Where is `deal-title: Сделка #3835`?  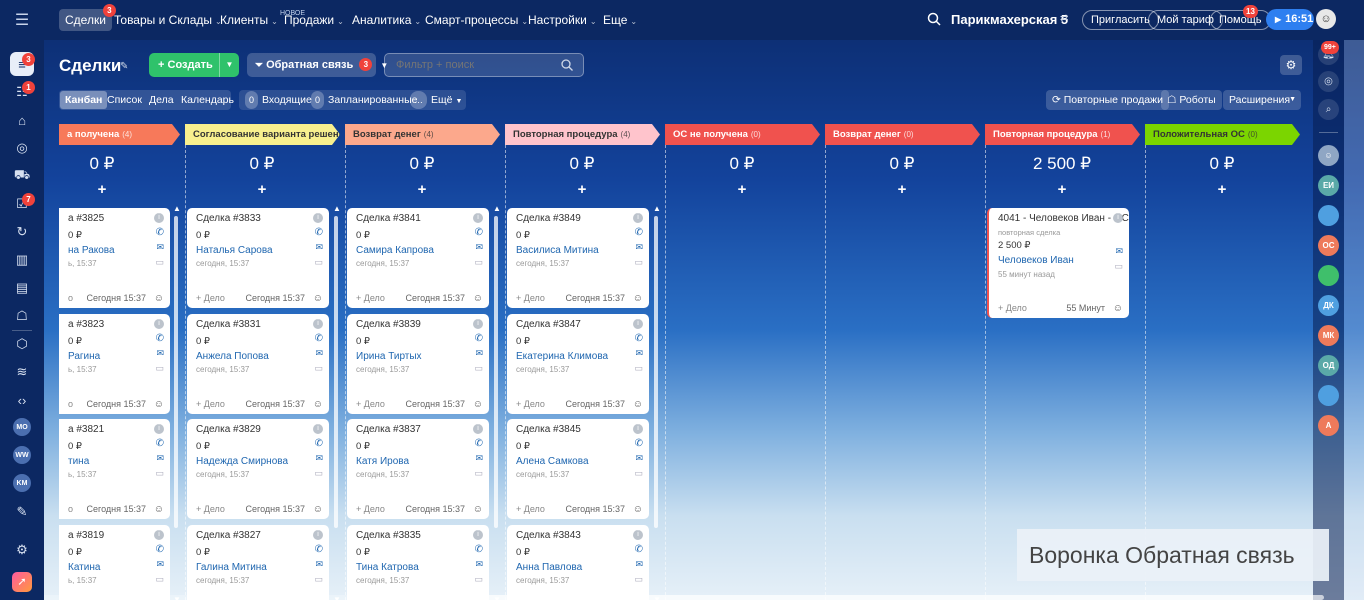 deal-title: Сделка #3835 is located at coordinates (388, 535).